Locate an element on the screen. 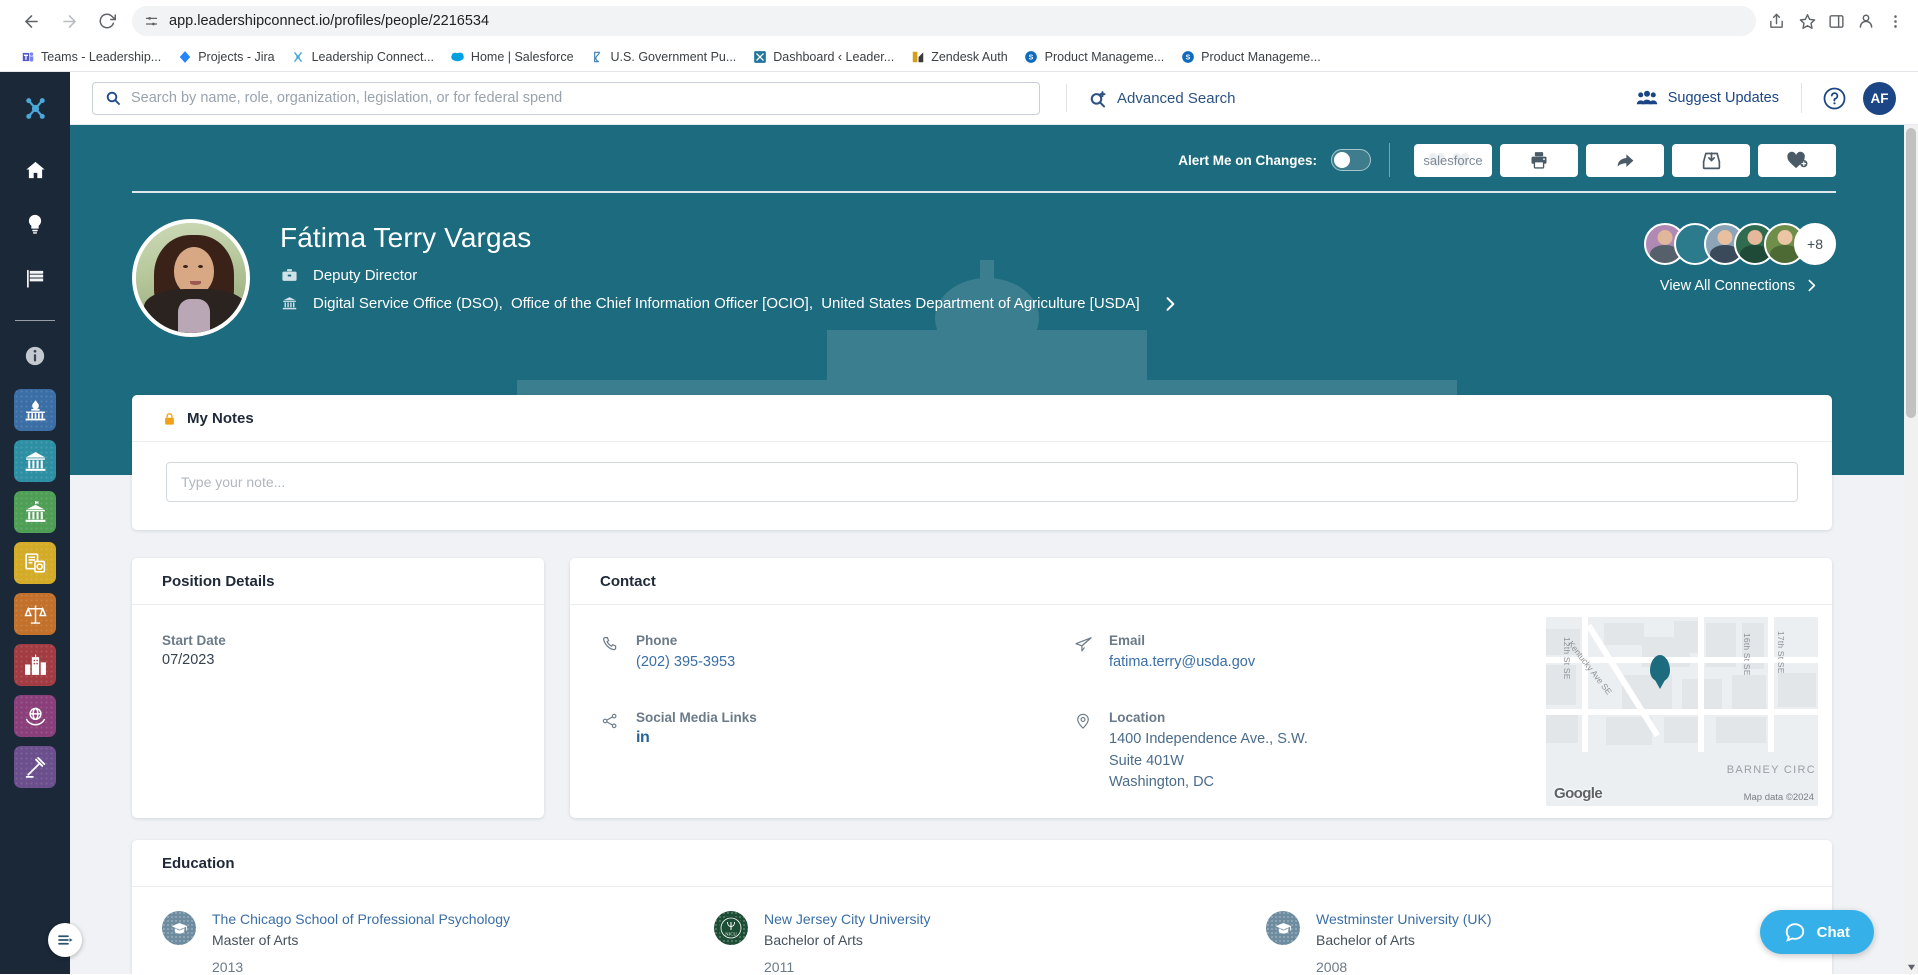 Image resolution: width=1918 pixels, height=975 pixels. sidebar-tile-nonprofit is located at coordinates (35, 716).